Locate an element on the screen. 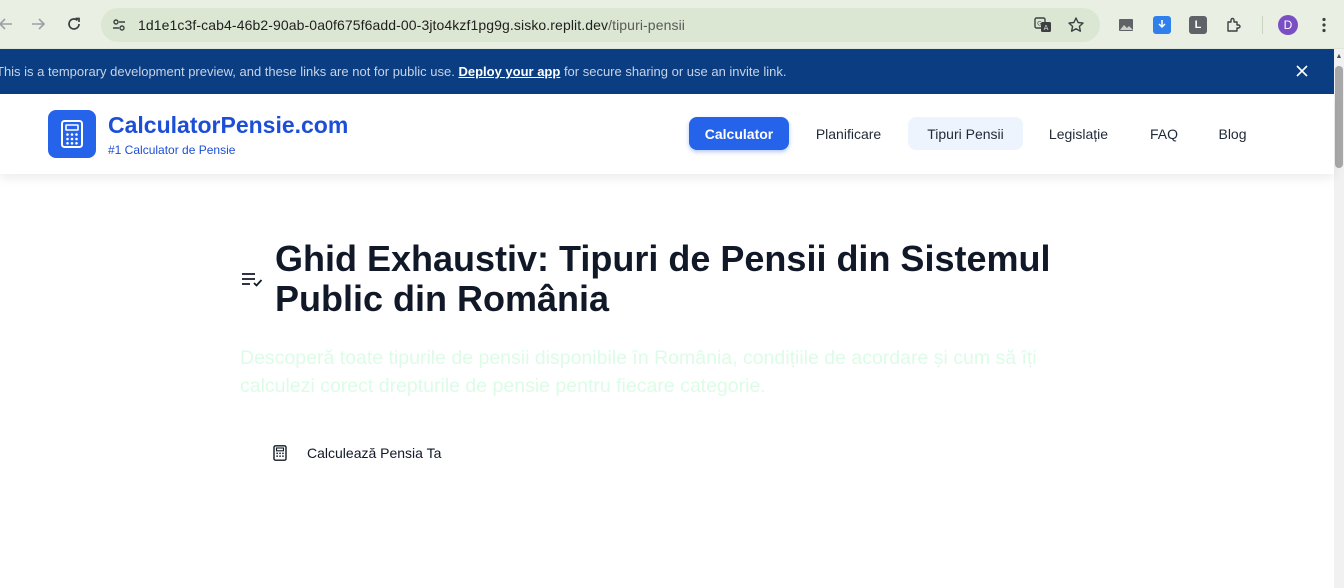  nav-calculator: Calculator is located at coordinates (739, 133).